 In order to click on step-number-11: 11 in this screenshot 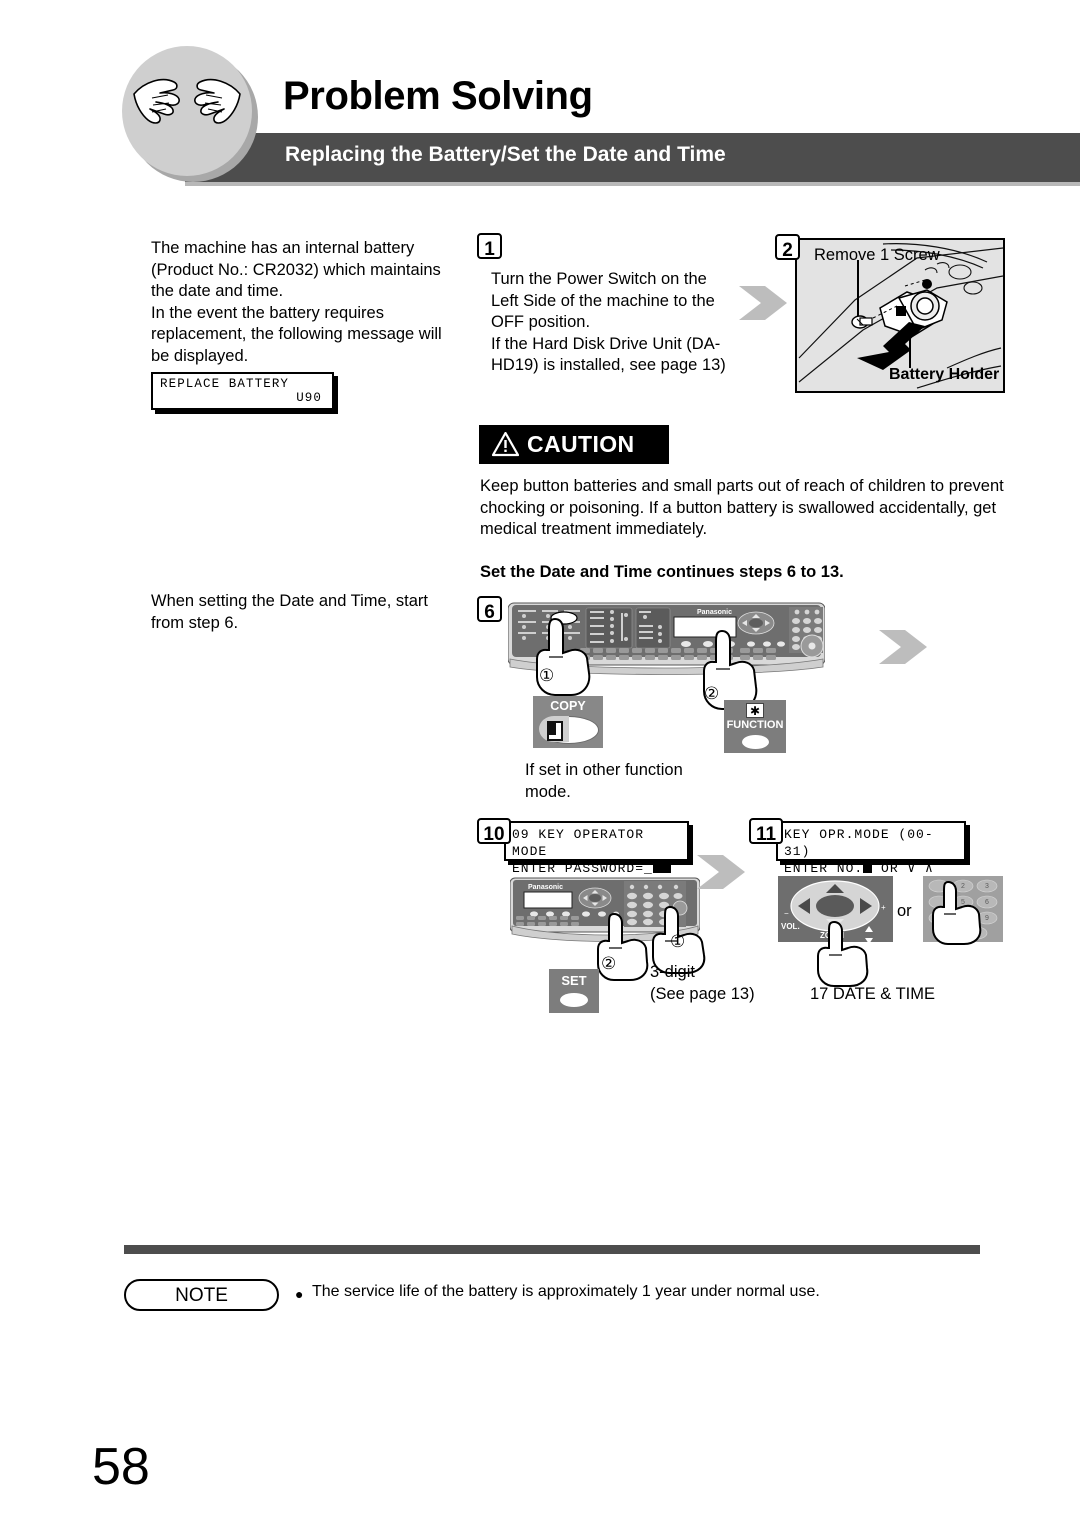, I will do `click(766, 831)`.